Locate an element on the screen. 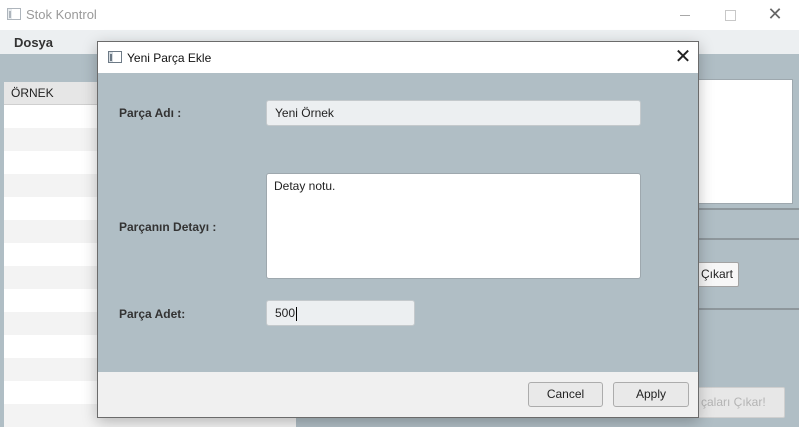 This screenshot has width=799, height=427. part-name-label: Parça Adı : is located at coordinates (150, 113).